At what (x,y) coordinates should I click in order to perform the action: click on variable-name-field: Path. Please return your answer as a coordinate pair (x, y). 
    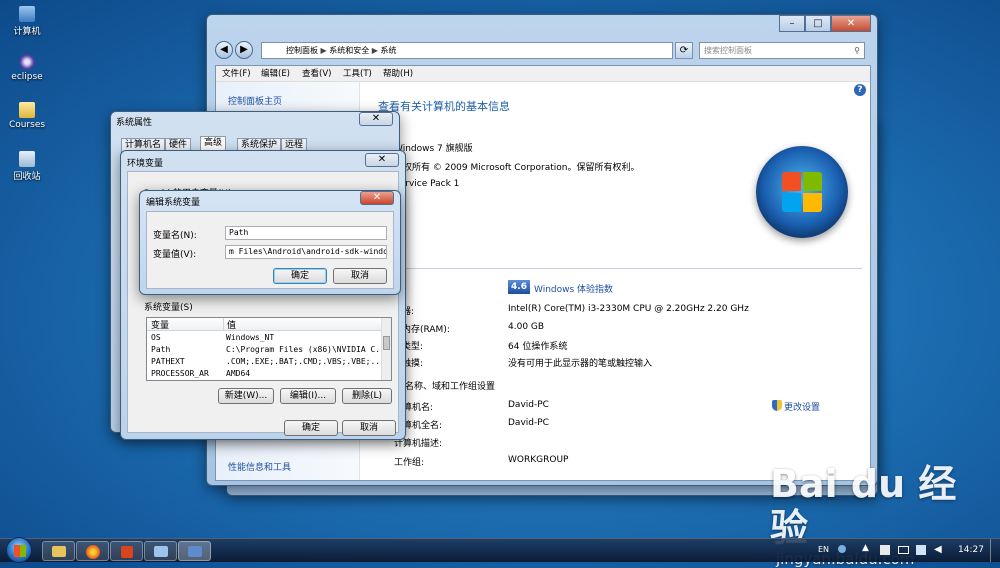
    Looking at the image, I should click on (306, 233).